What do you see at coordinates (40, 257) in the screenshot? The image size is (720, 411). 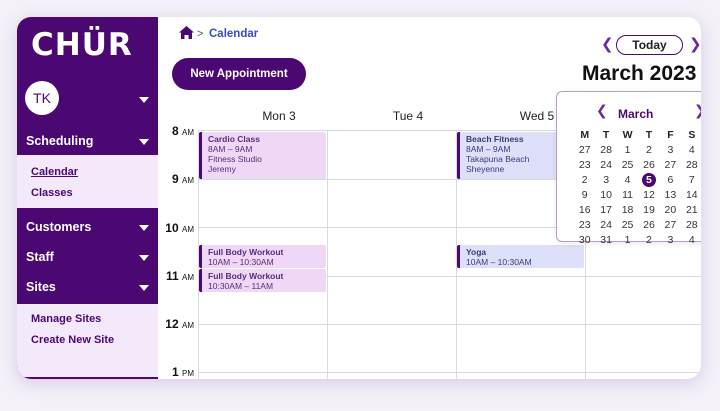 I see `sidebar-item-staff: Staff` at bounding box center [40, 257].